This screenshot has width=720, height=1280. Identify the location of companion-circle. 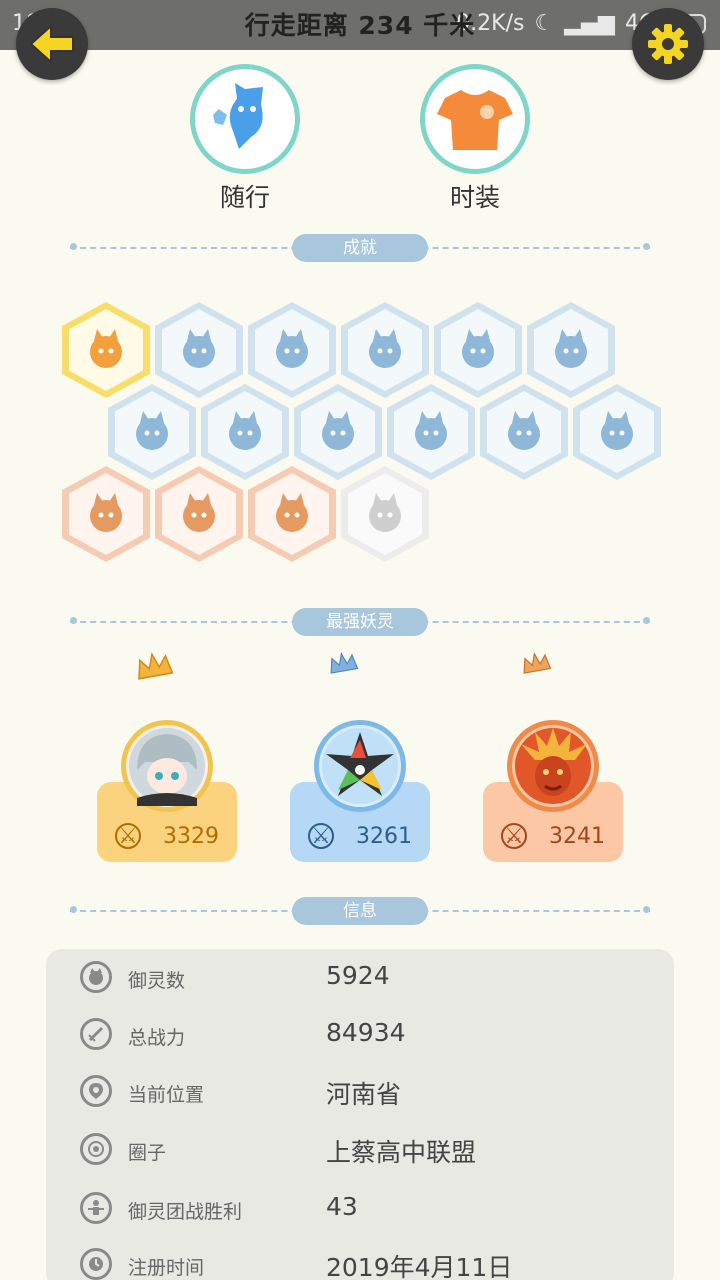
(245, 119).